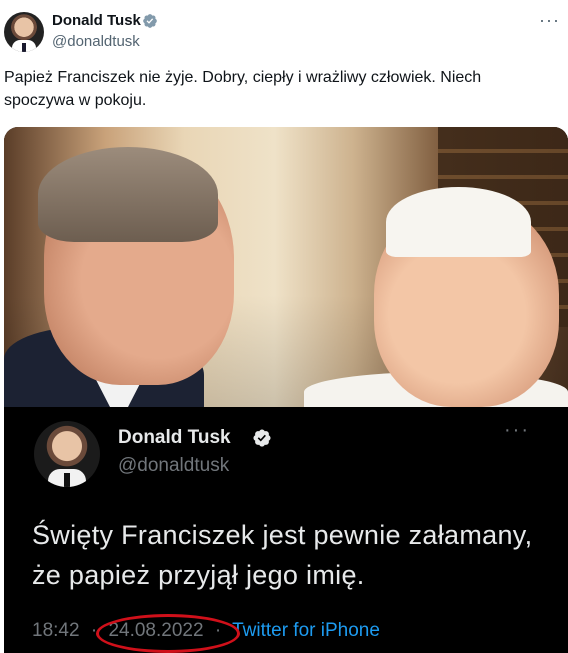  I want to click on author-avatar, so click(24, 32).